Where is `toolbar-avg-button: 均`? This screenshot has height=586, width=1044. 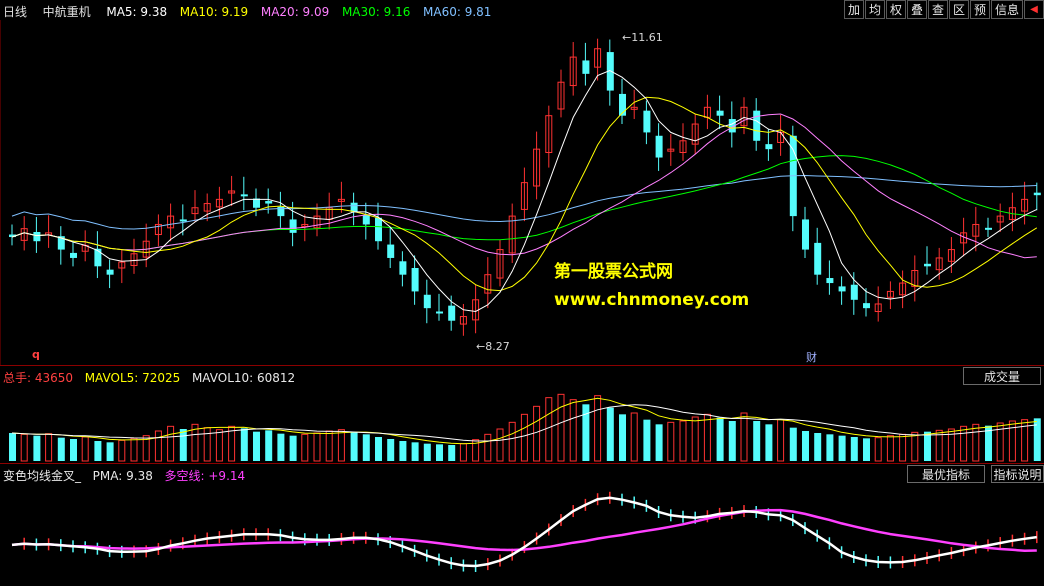
toolbar-avg-button: 均 is located at coordinates (875, 9).